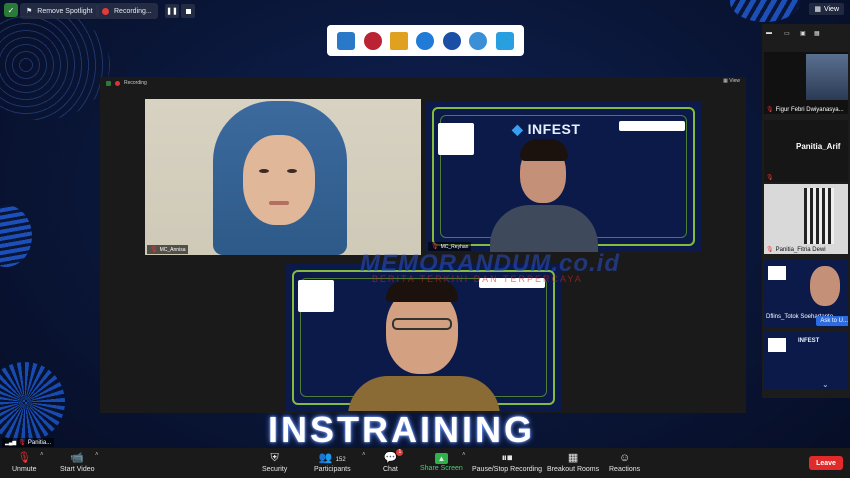  I want to click on chat-button: 💬 1 Chat, so click(393, 461).